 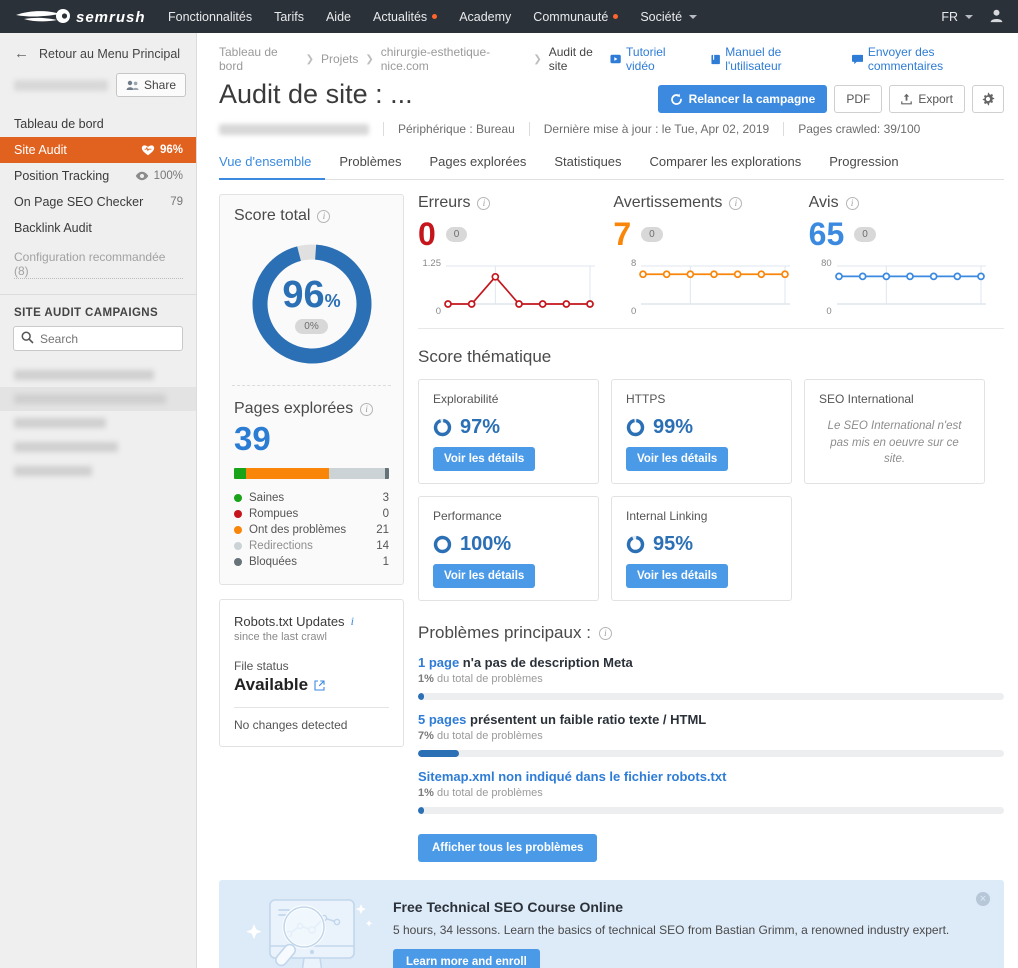 I want to click on send-feedback-link: Envoyer des commentaires, so click(x=927, y=59).